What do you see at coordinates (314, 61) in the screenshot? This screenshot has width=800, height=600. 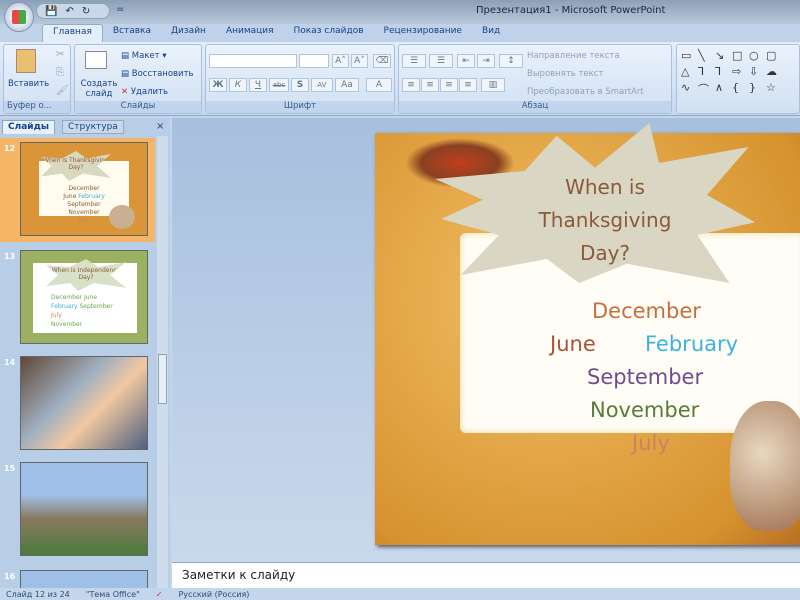 I see `font-size-select` at bounding box center [314, 61].